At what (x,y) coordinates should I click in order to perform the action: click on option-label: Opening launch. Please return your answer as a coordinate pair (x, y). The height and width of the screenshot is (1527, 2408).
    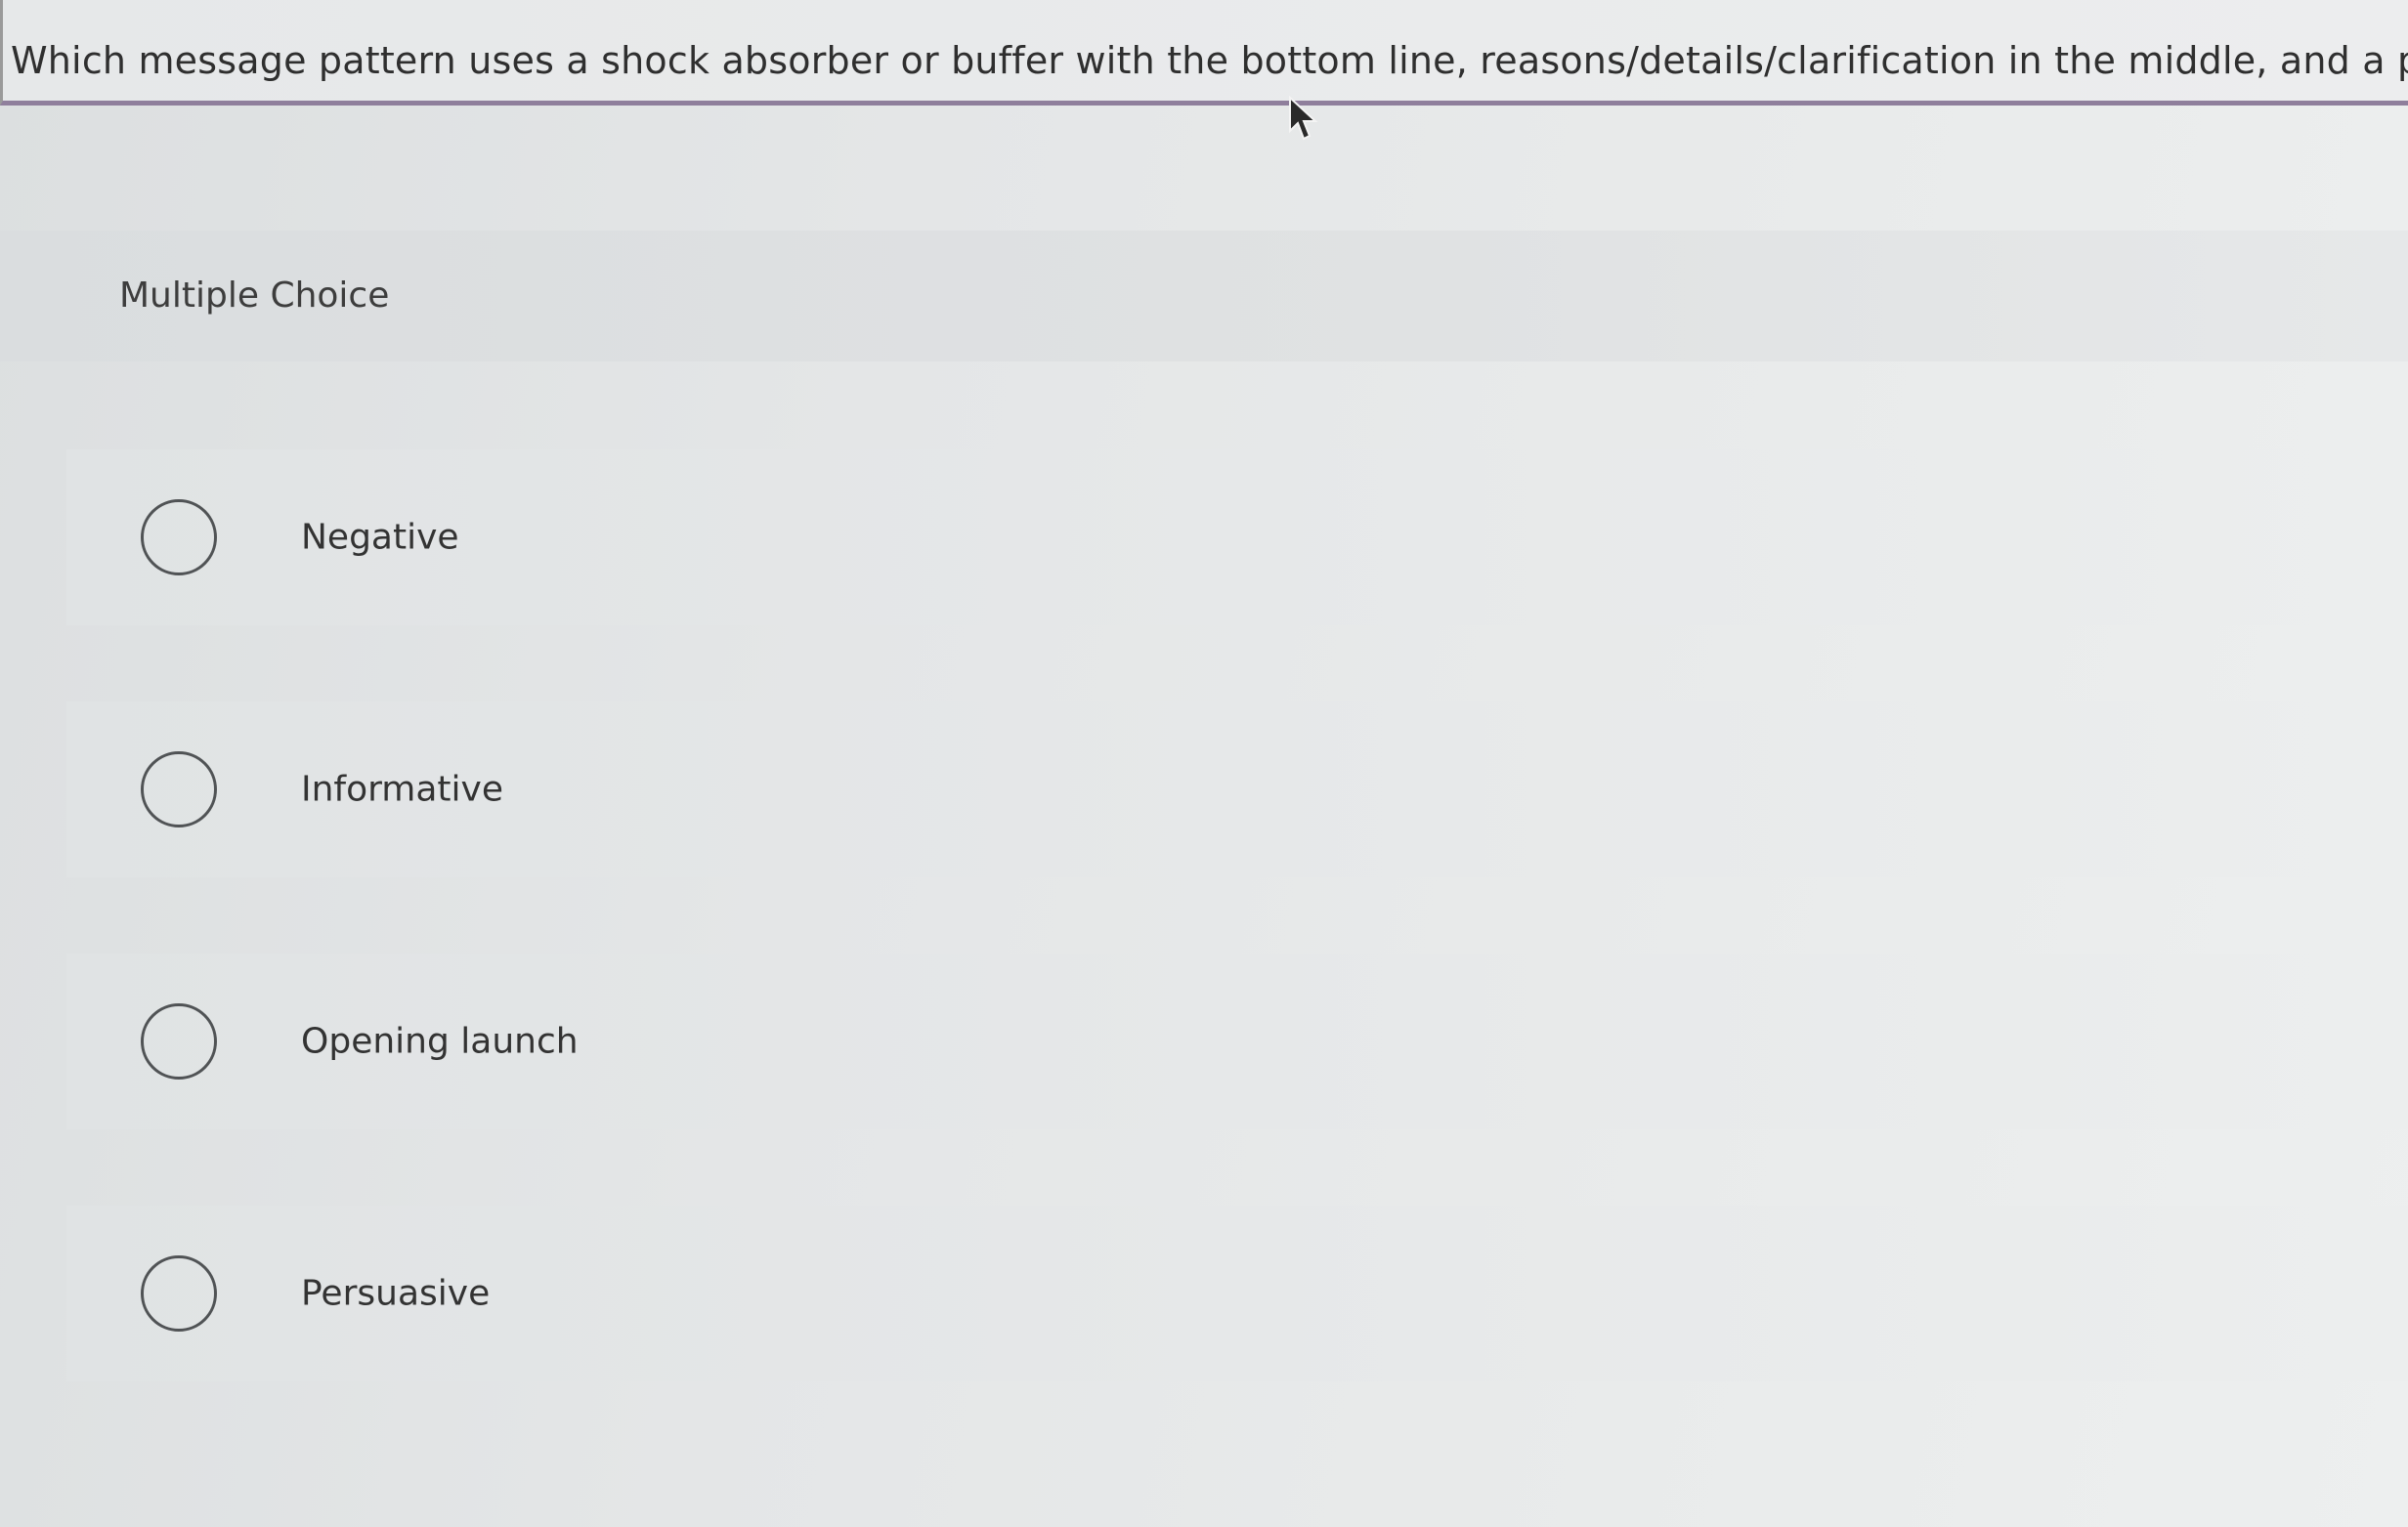
    Looking at the image, I should click on (440, 1042).